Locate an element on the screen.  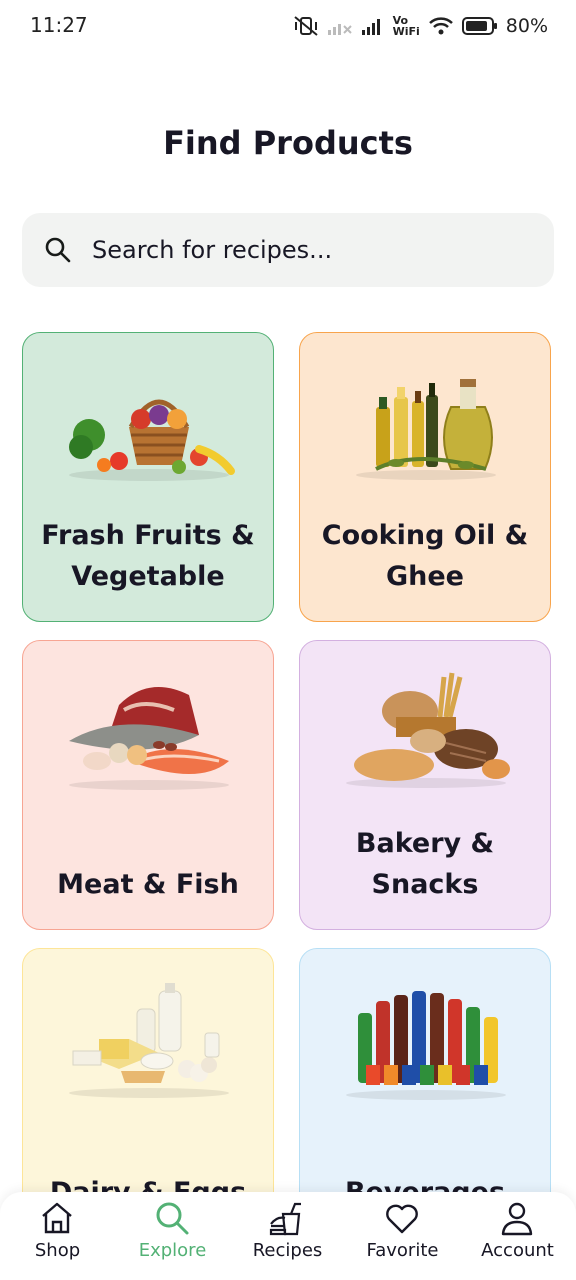
nav-item-favorite: Favorite is located at coordinates (402, 1236).